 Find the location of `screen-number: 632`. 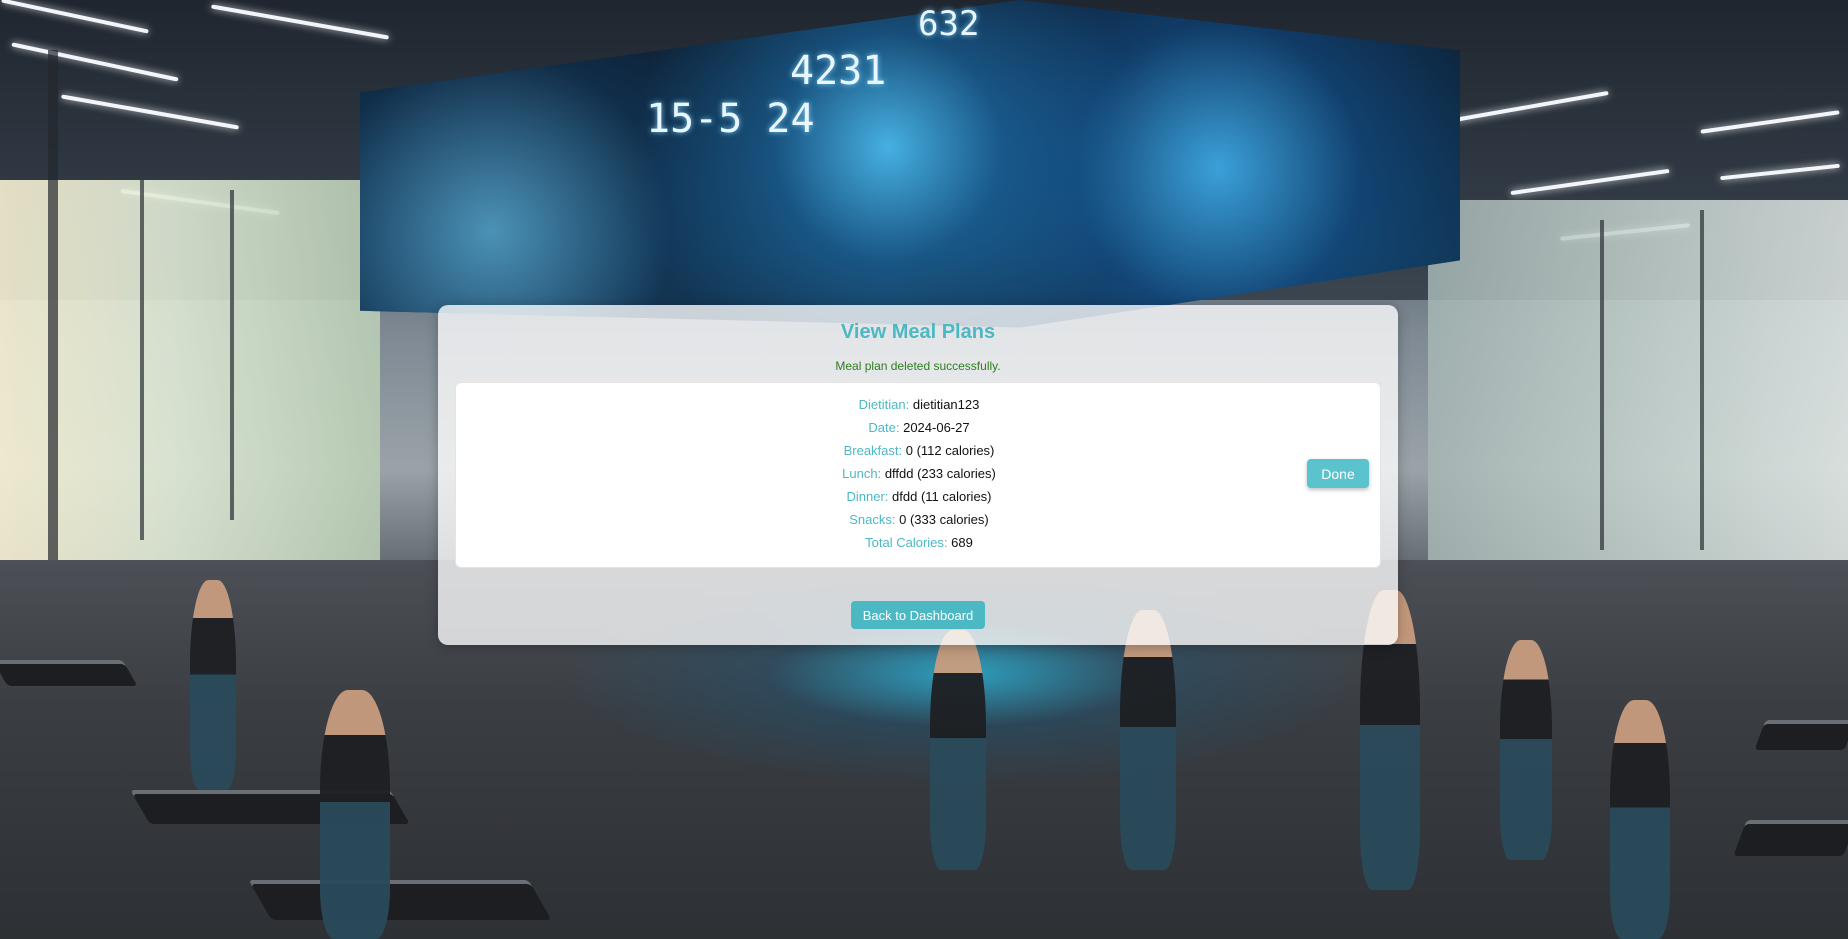

screen-number: 632 is located at coordinates (949, 24).